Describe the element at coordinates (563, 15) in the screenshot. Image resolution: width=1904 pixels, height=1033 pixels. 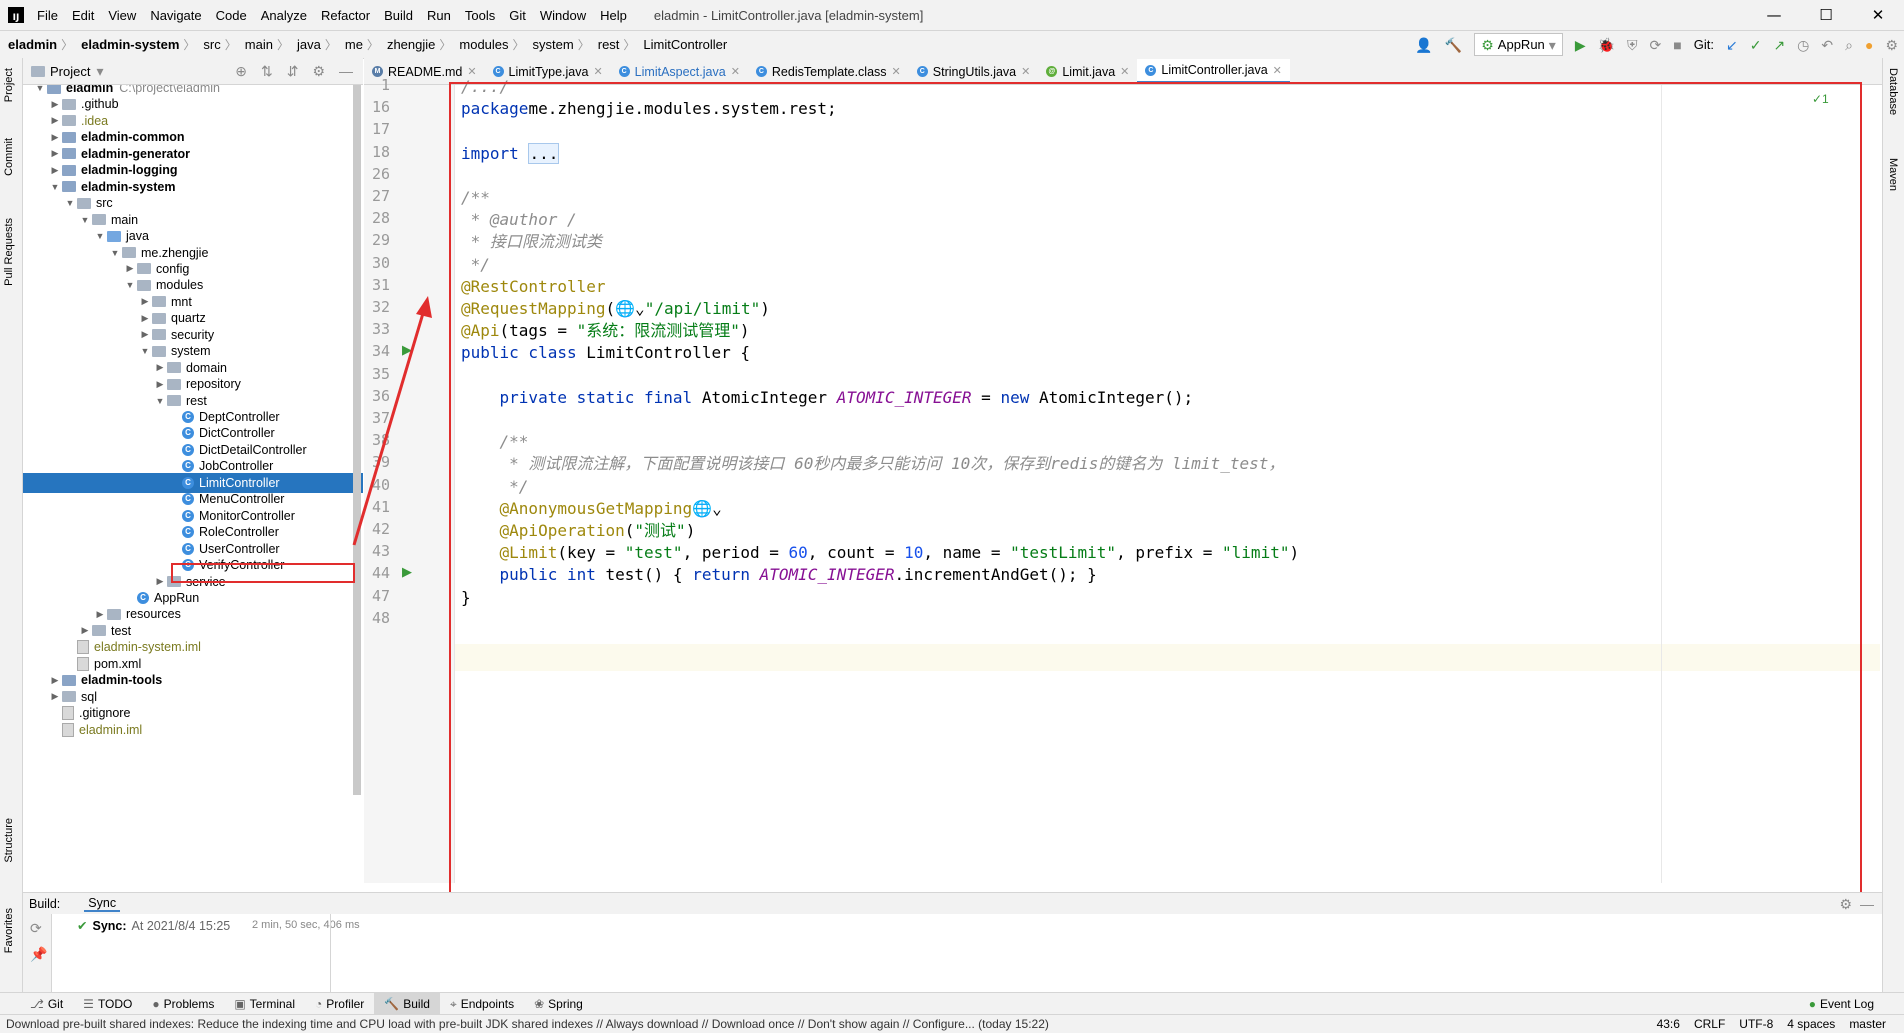
I see `menu-window: Window` at that location.